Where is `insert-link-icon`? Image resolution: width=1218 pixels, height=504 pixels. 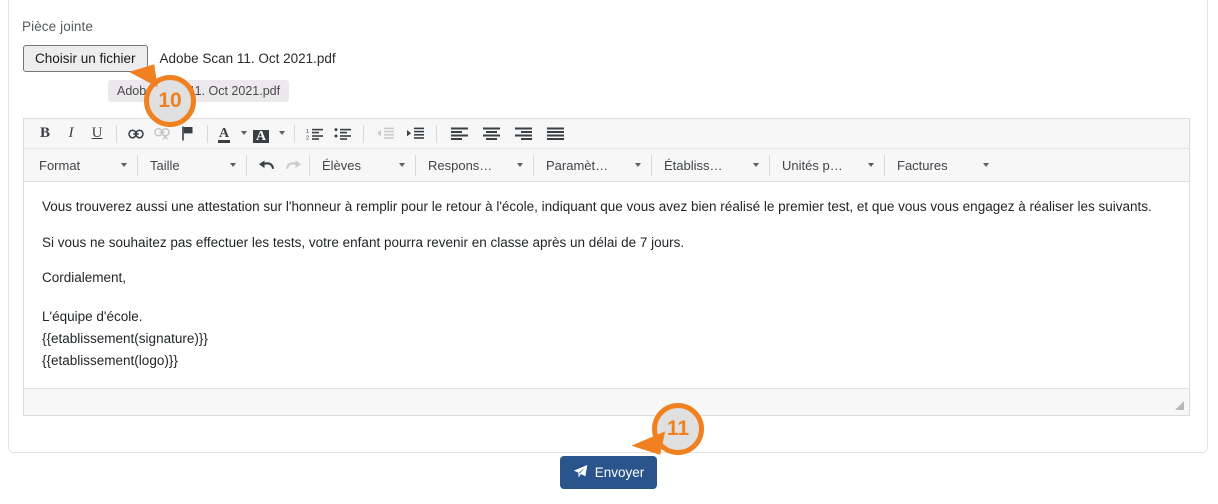 insert-link-icon is located at coordinates (136, 134).